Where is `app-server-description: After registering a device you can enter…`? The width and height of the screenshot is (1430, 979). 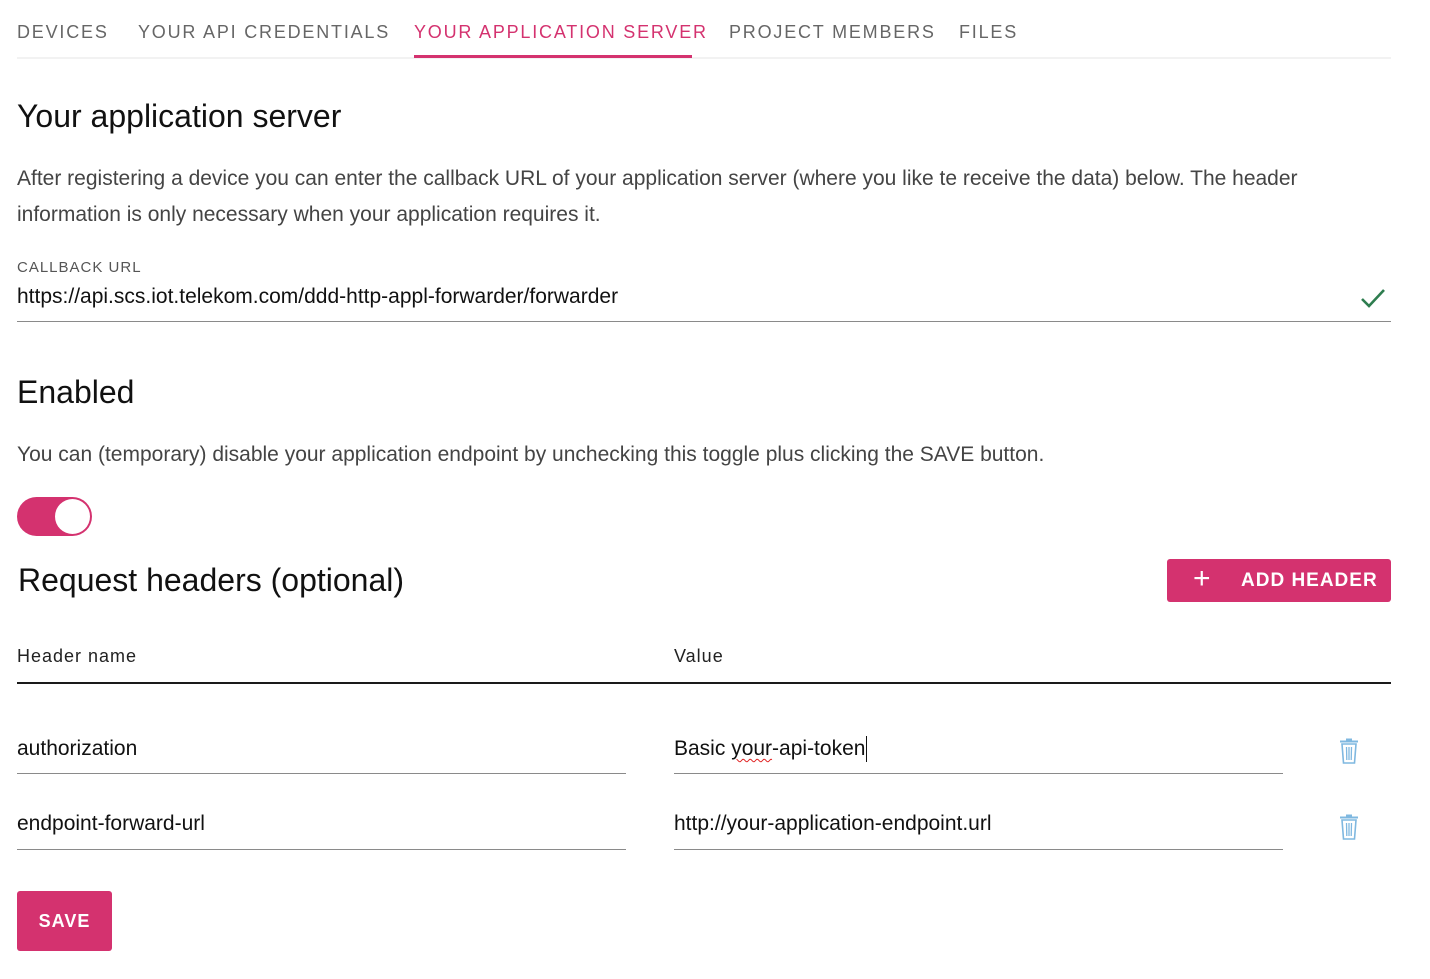 app-server-description: After registering a device you can enter… is located at coordinates (657, 196).